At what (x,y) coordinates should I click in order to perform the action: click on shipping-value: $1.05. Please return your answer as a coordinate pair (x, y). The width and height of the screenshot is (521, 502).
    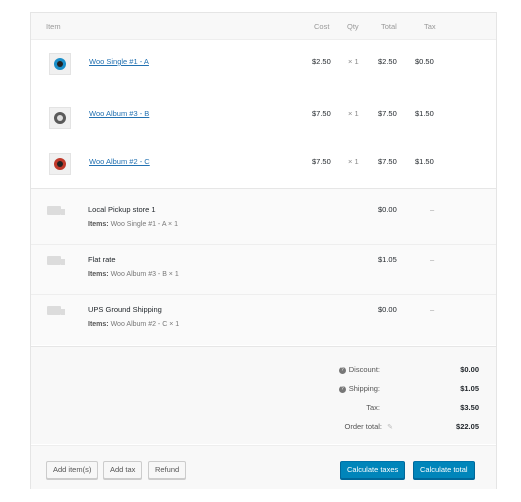
    Looking at the image, I should click on (469, 388).